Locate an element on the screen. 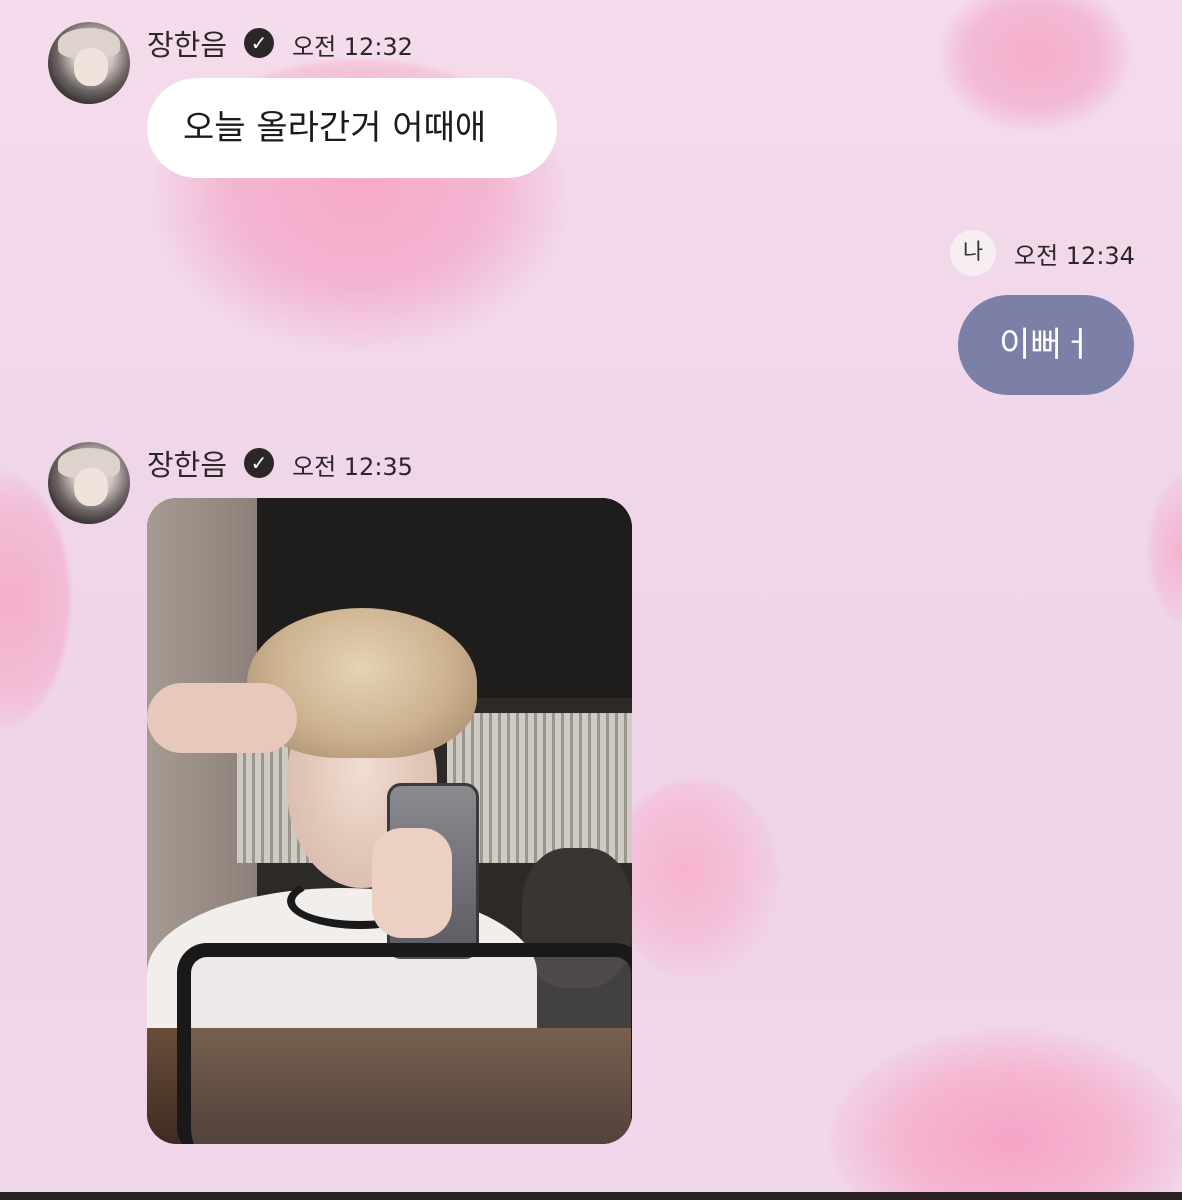  message-bubble-outgoing: 이뻐ㅓ is located at coordinates (1046, 345).